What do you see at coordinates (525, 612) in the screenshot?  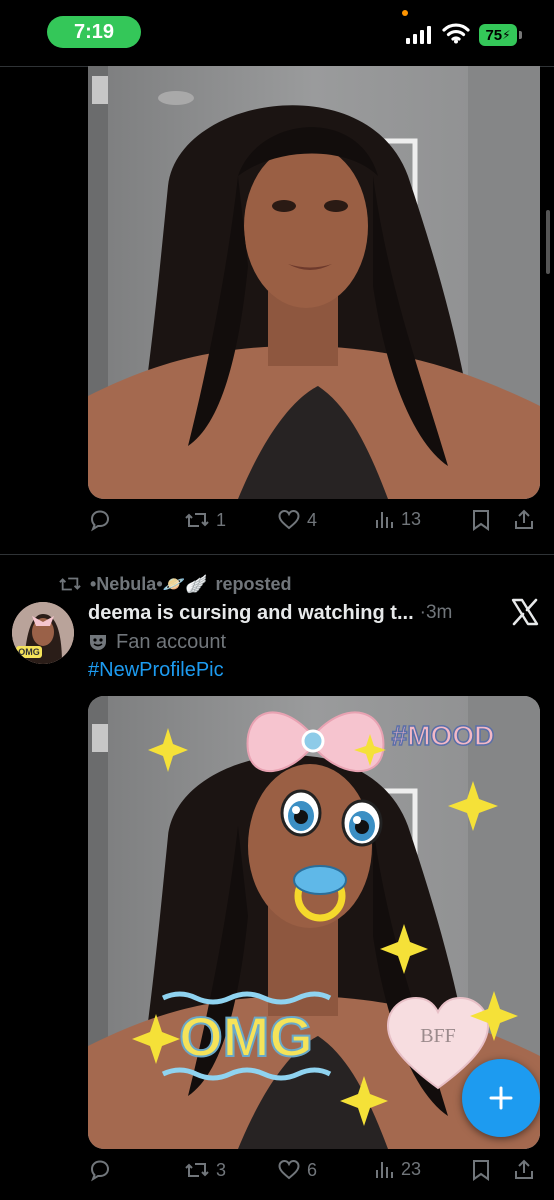 I see `x-logo-icon` at bounding box center [525, 612].